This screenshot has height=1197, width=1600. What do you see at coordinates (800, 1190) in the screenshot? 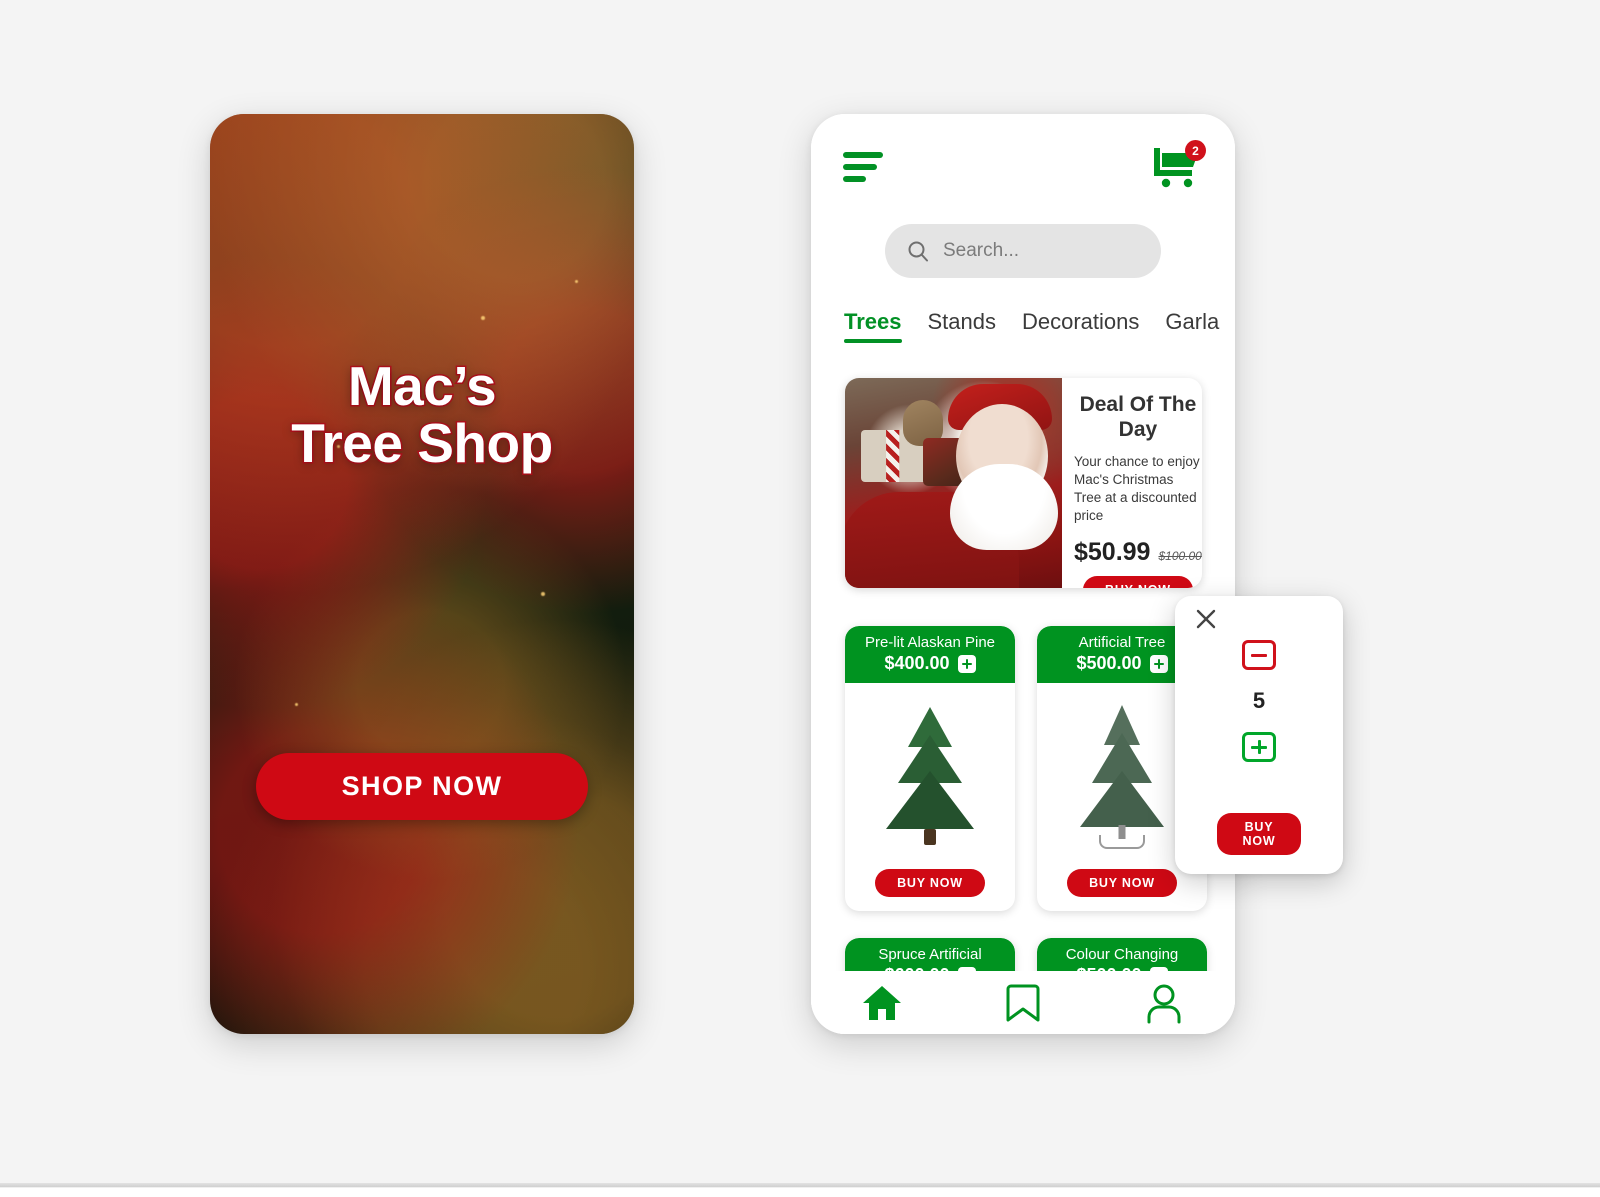
I see `canvas-bottom-edge` at bounding box center [800, 1190].